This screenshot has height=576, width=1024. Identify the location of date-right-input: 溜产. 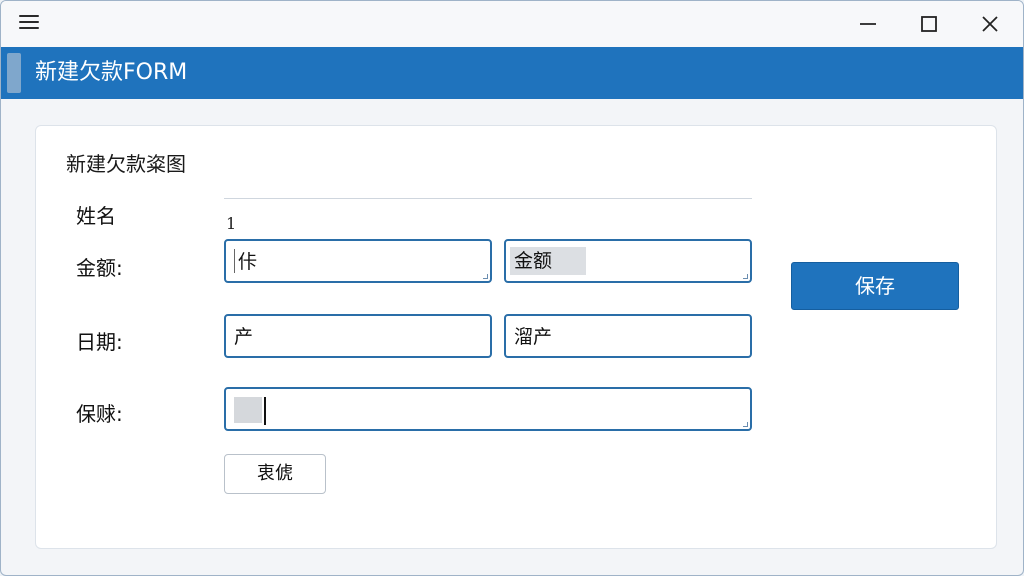
(628, 336).